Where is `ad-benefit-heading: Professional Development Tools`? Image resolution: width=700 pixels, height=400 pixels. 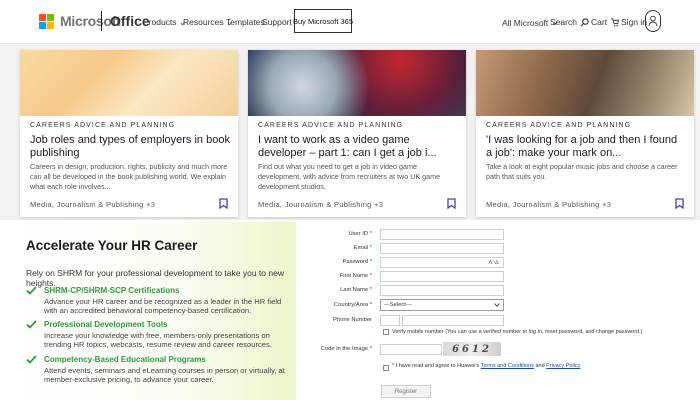
ad-benefit-heading: Professional Development Tools is located at coordinates (106, 324).